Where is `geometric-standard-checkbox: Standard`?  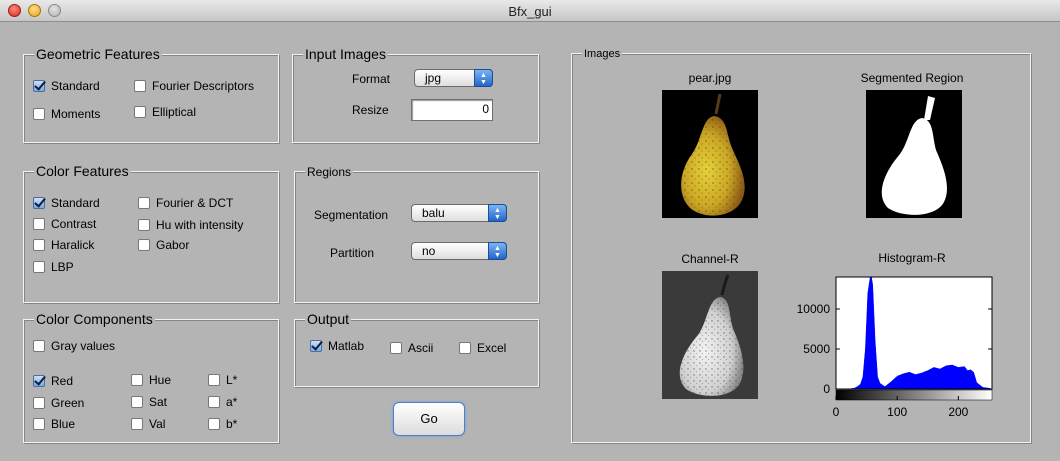 geometric-standard-checkbox: Standard is located at coordinates (66, 86).